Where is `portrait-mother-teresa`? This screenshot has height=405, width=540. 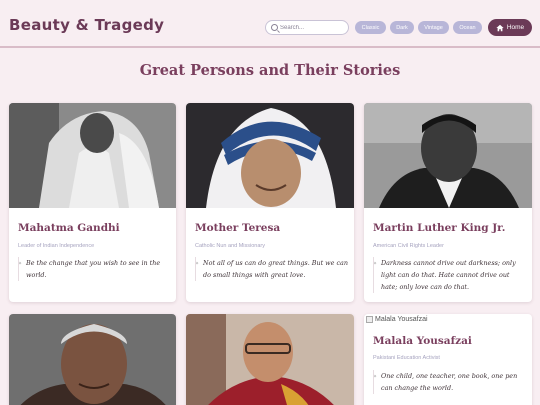
portrait-mother-teresa is located at coordinates (270, 155).